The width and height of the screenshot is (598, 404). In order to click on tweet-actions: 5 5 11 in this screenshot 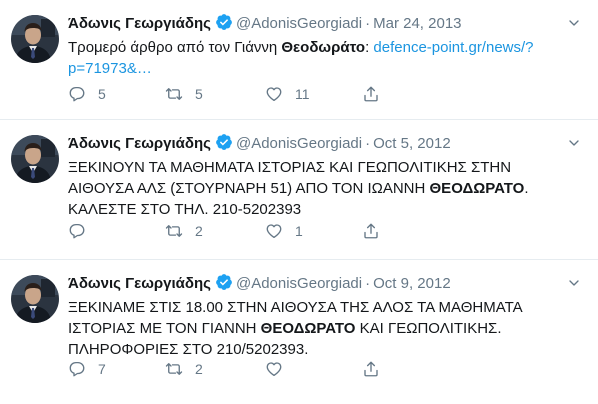, I will do `click(233, 94)`.